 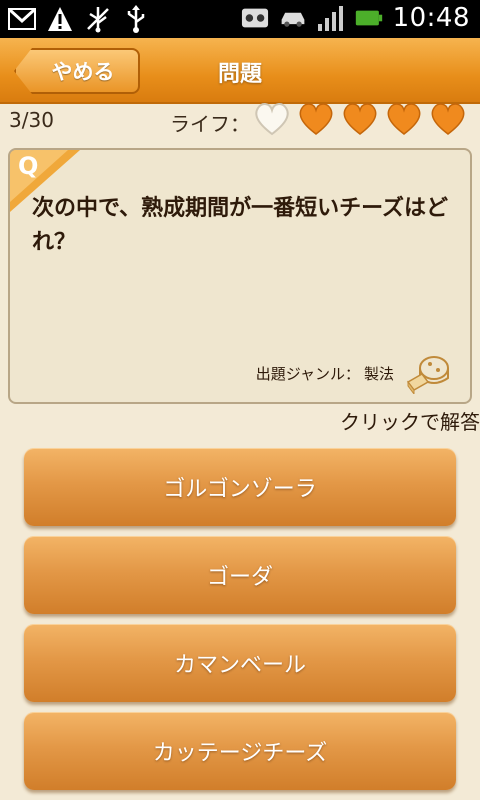 I want to click on answer-button-2: ゴーダ, so click(x=240, y=575).